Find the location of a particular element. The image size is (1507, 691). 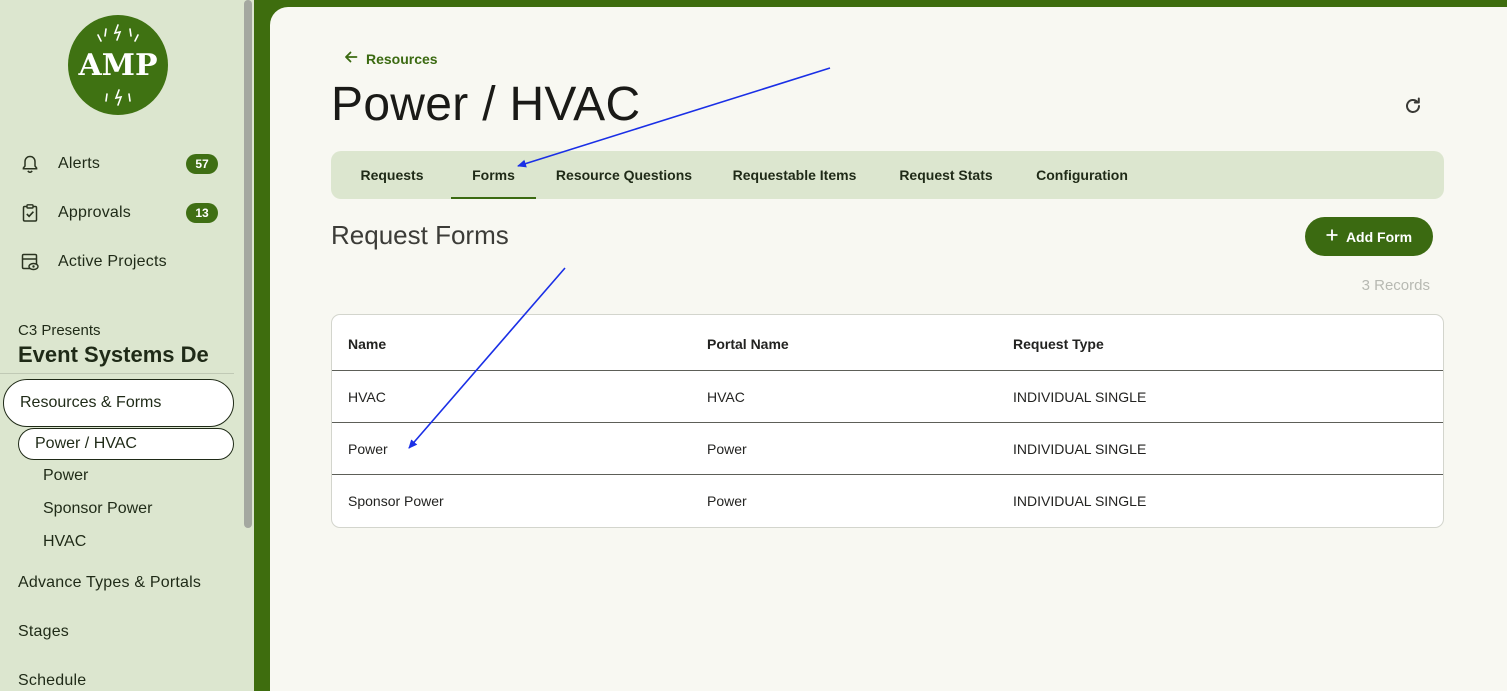

org-subtitle: C3 Presents is located at coordinates (59, 330).